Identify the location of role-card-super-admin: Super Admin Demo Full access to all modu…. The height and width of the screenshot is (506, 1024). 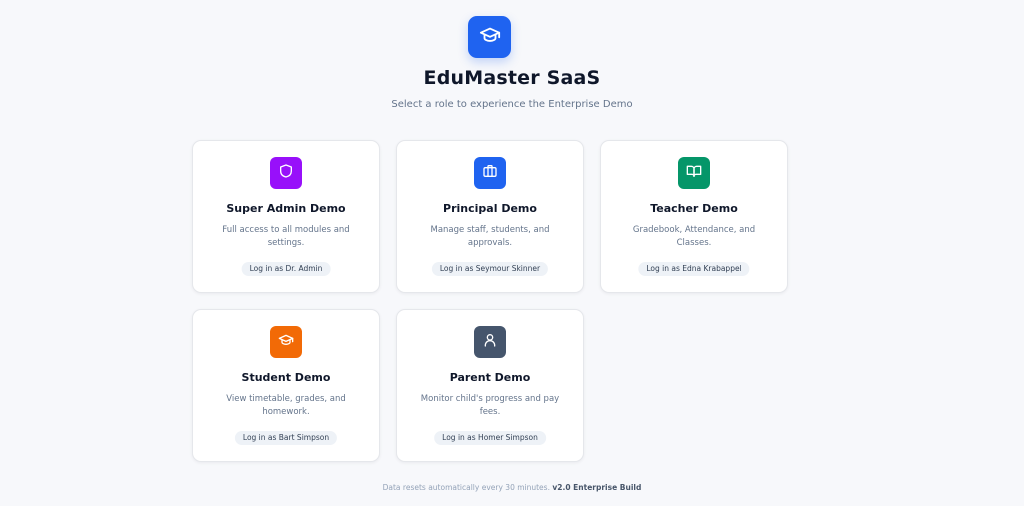
(286, 216).